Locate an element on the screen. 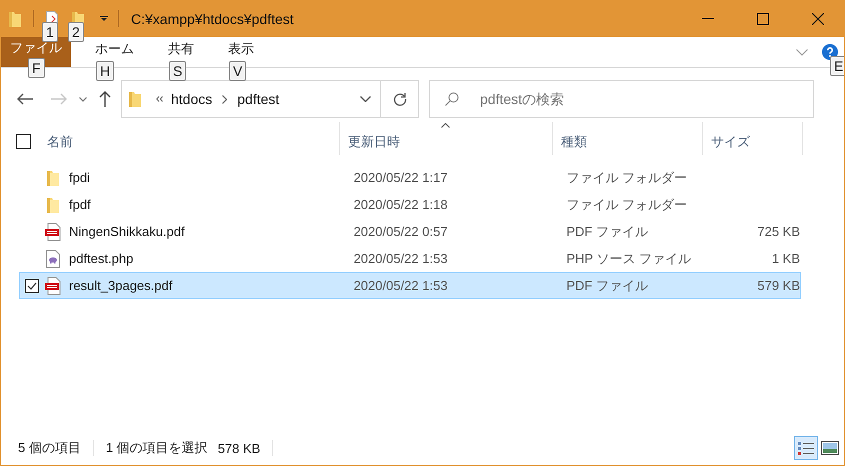 Image resolution: width=845 pixels, height=466 pixels. window-title: C:¥xampp¥htdocs¥pdftest is located at coordinates (212, 18).